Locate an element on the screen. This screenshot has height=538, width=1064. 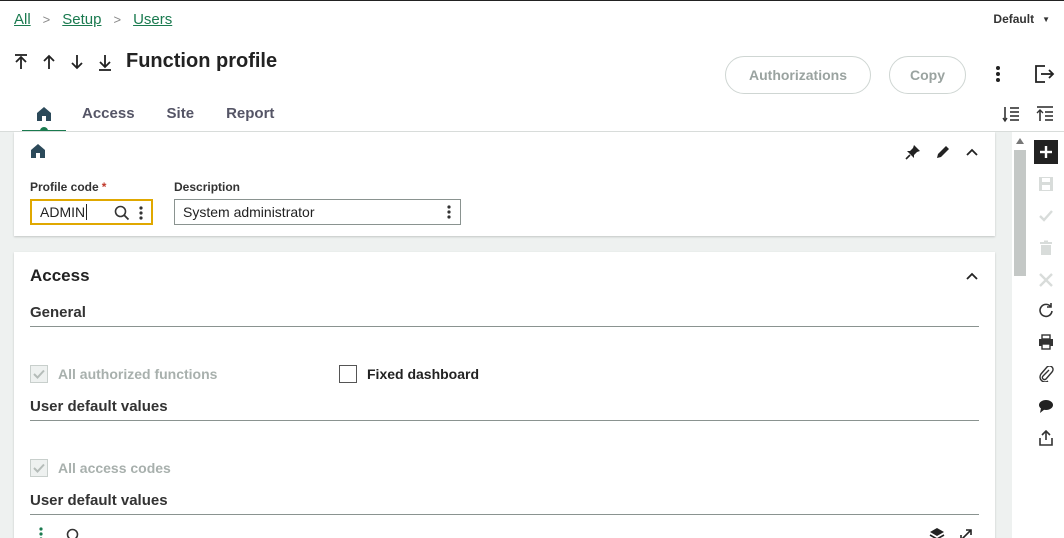
comment-icon is located at coordinates (1046, 406).